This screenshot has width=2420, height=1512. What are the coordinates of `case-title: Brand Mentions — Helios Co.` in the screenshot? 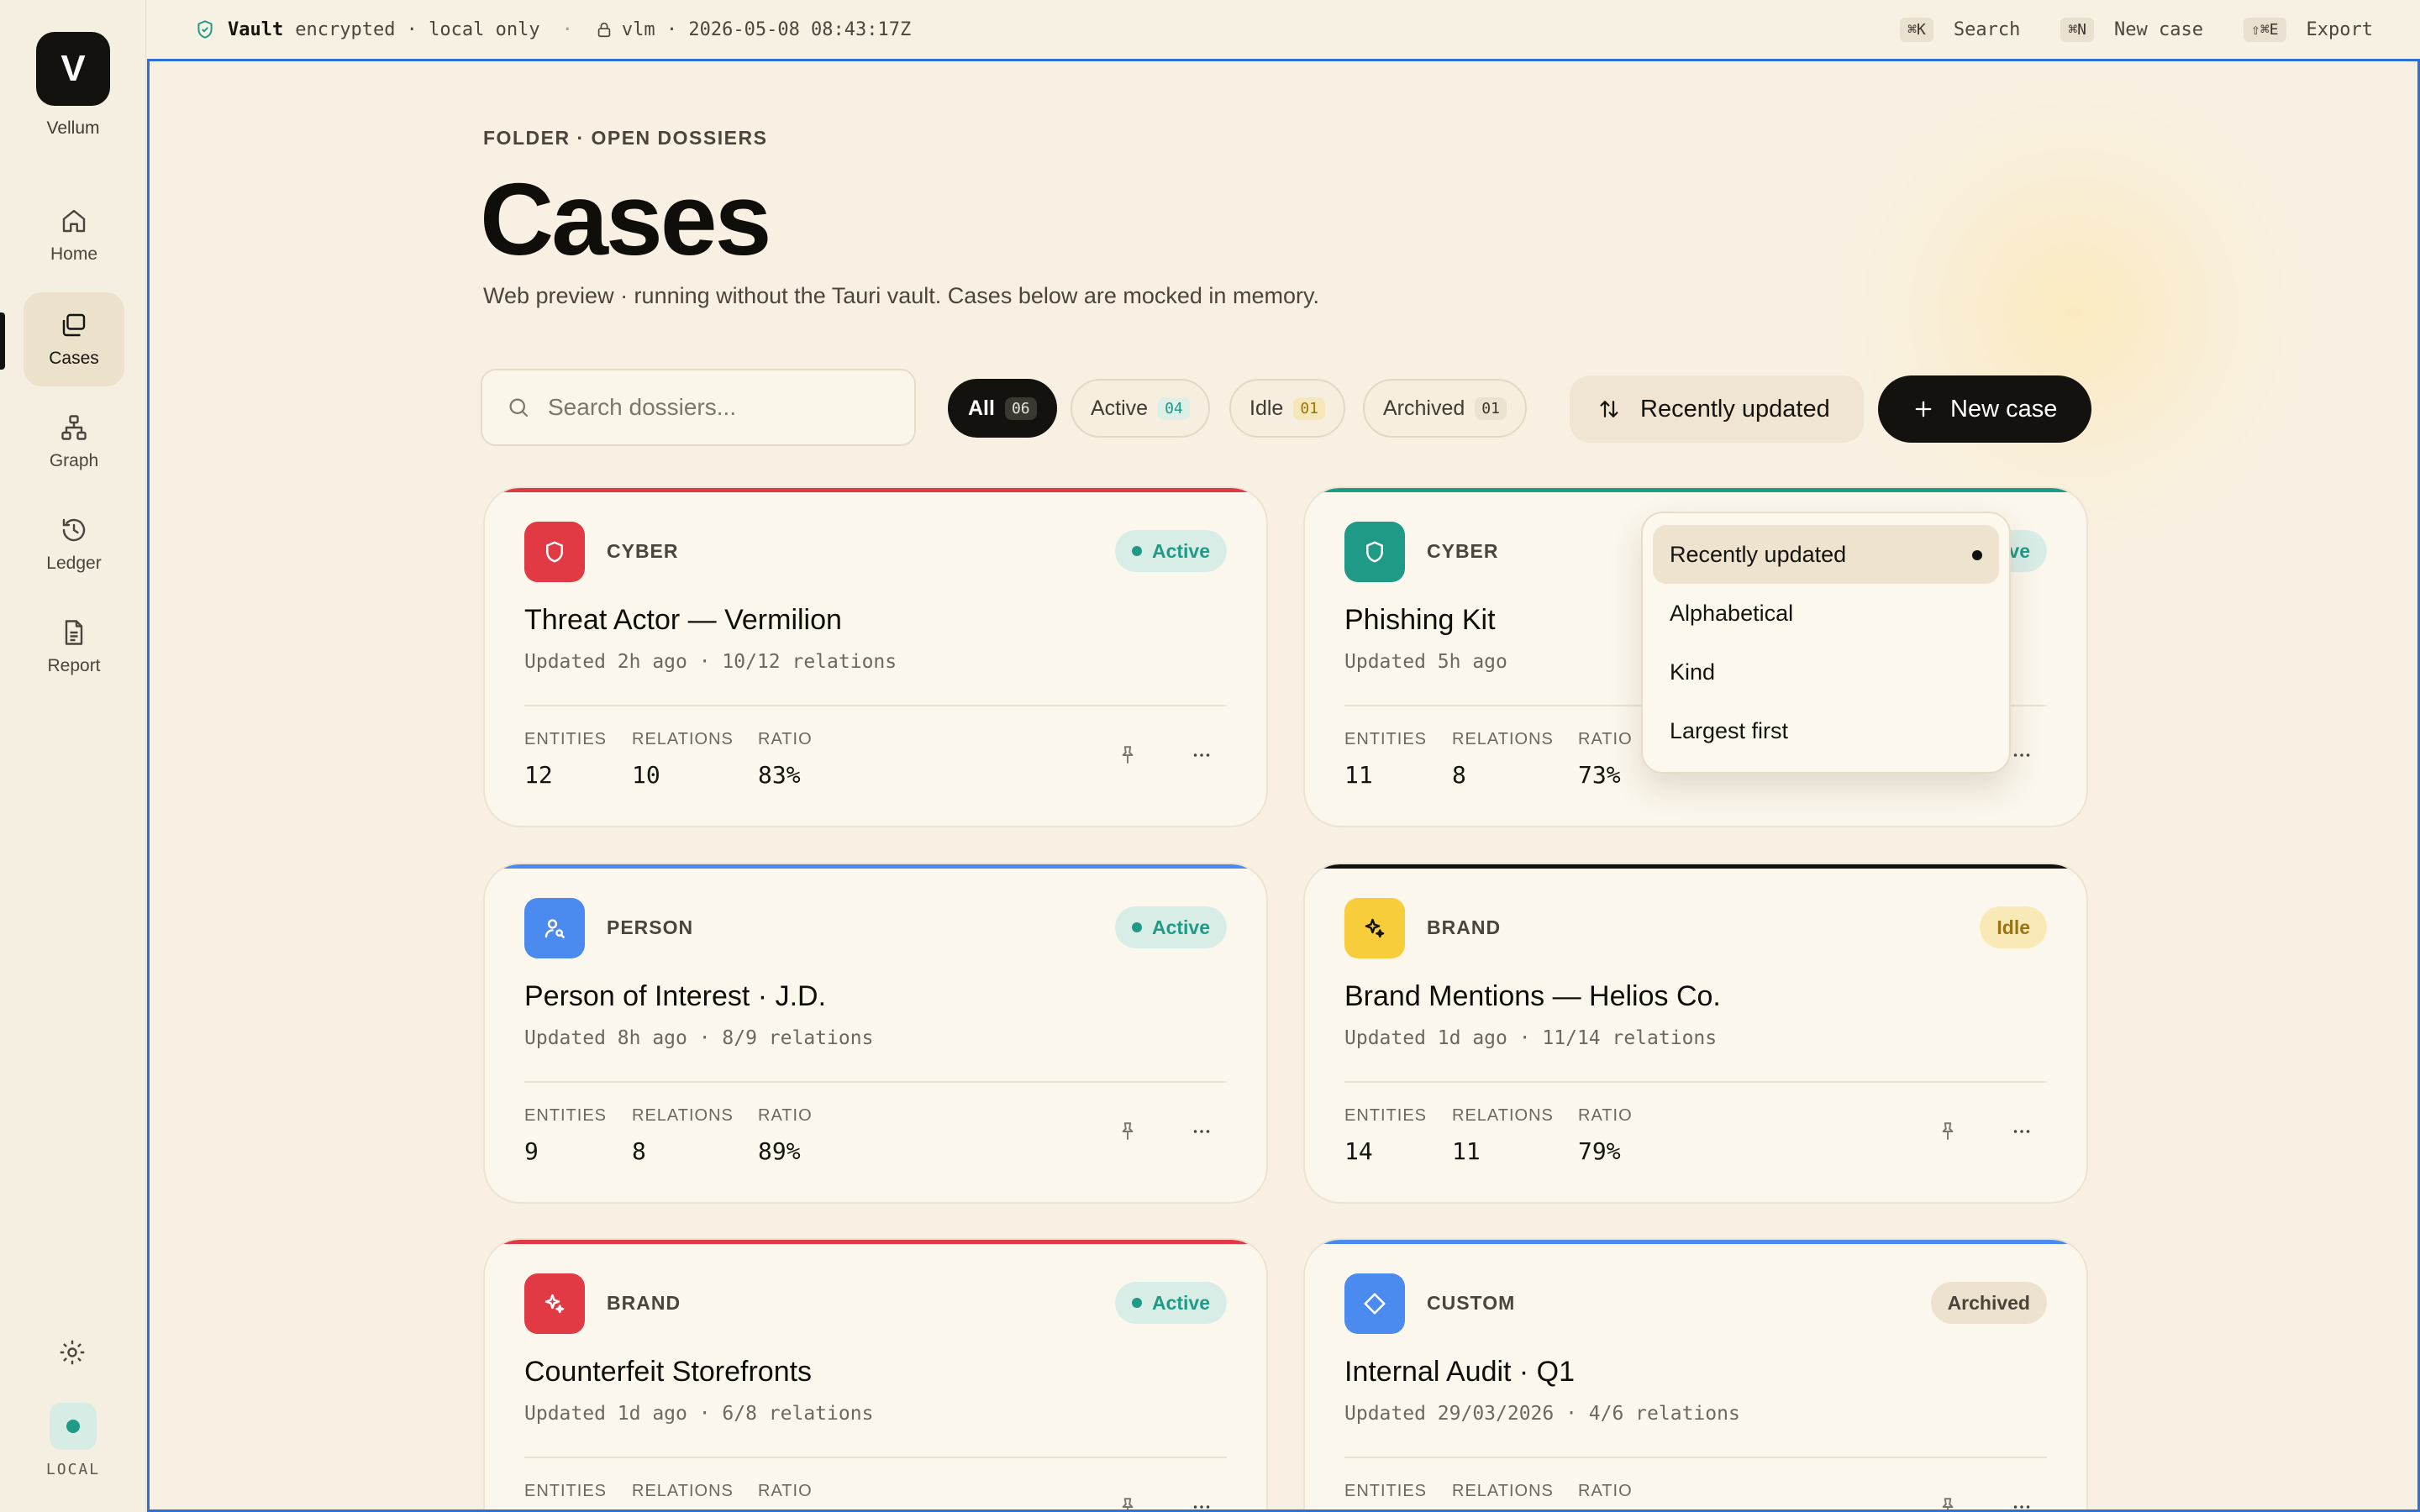 It's located at (1532, 996).